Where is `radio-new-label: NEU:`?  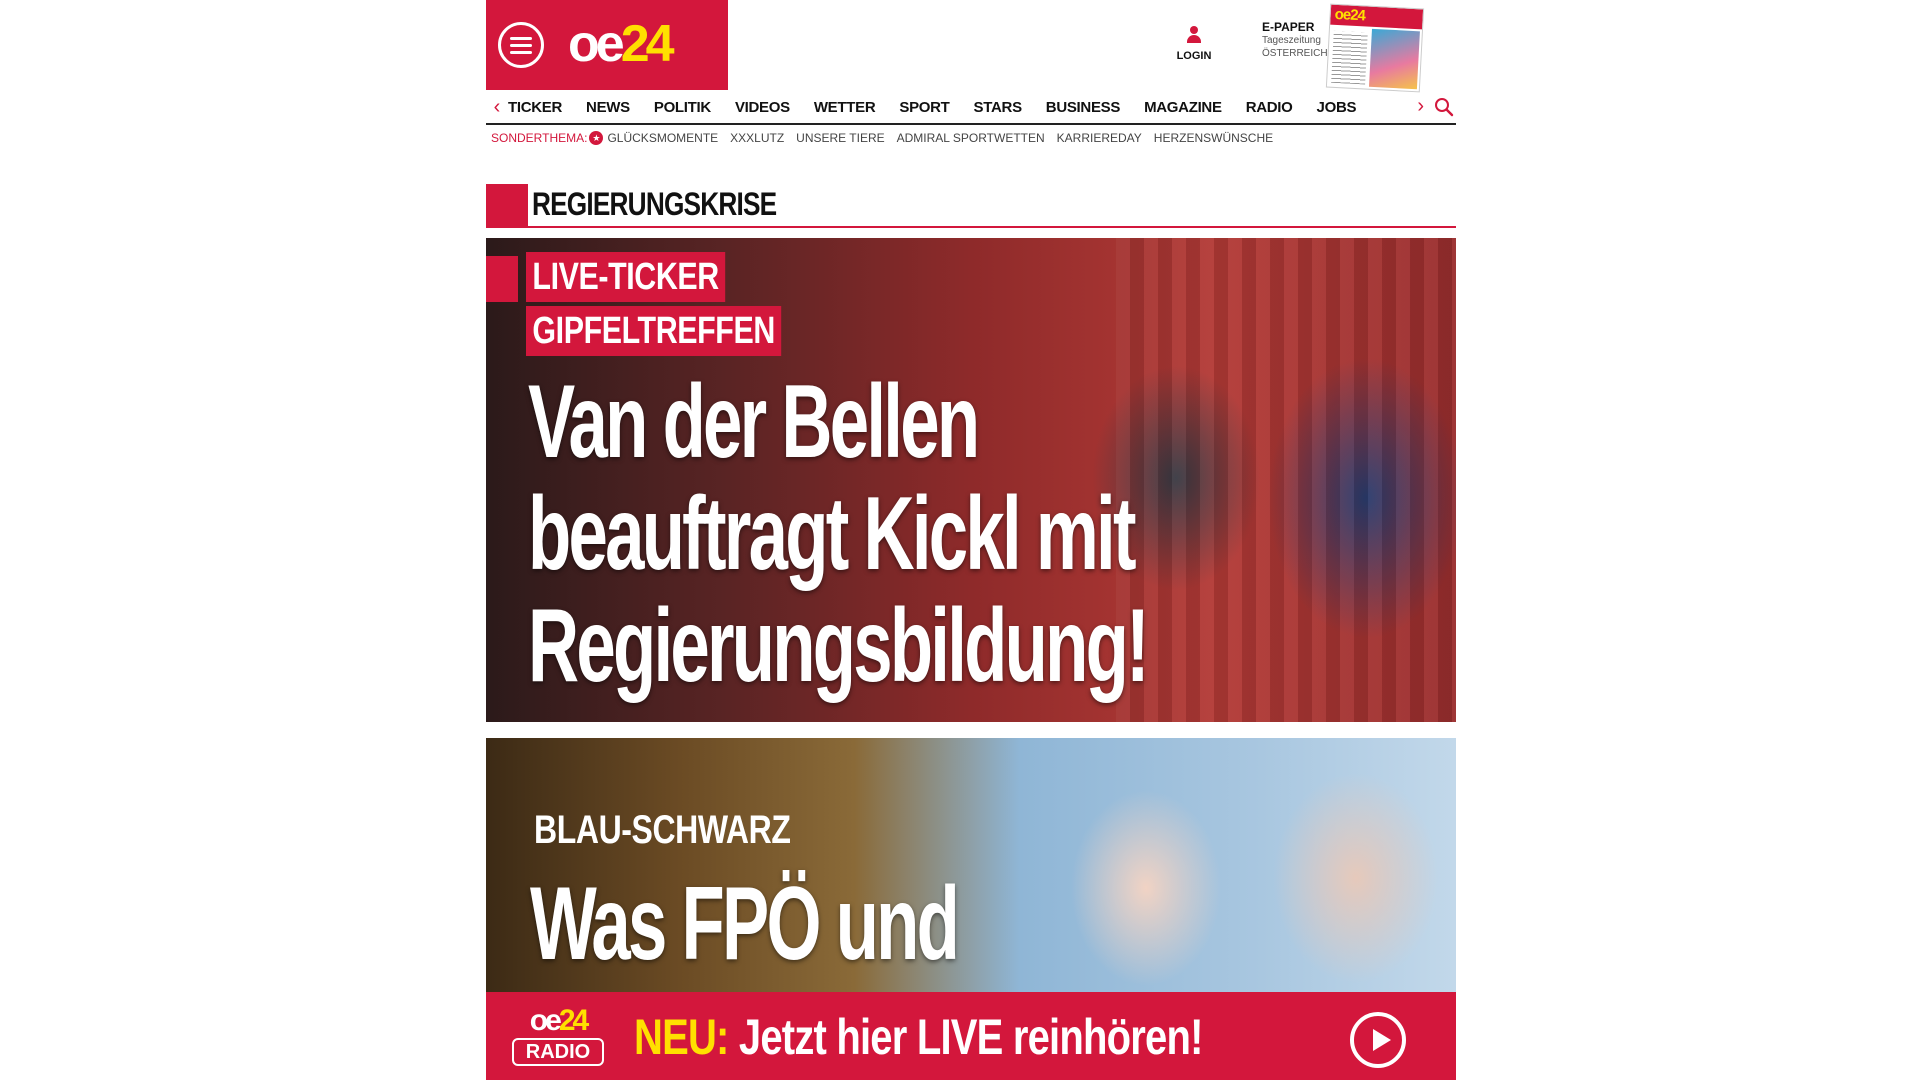
radio-new-label: NEU: is located at coordinates (681, 1037).